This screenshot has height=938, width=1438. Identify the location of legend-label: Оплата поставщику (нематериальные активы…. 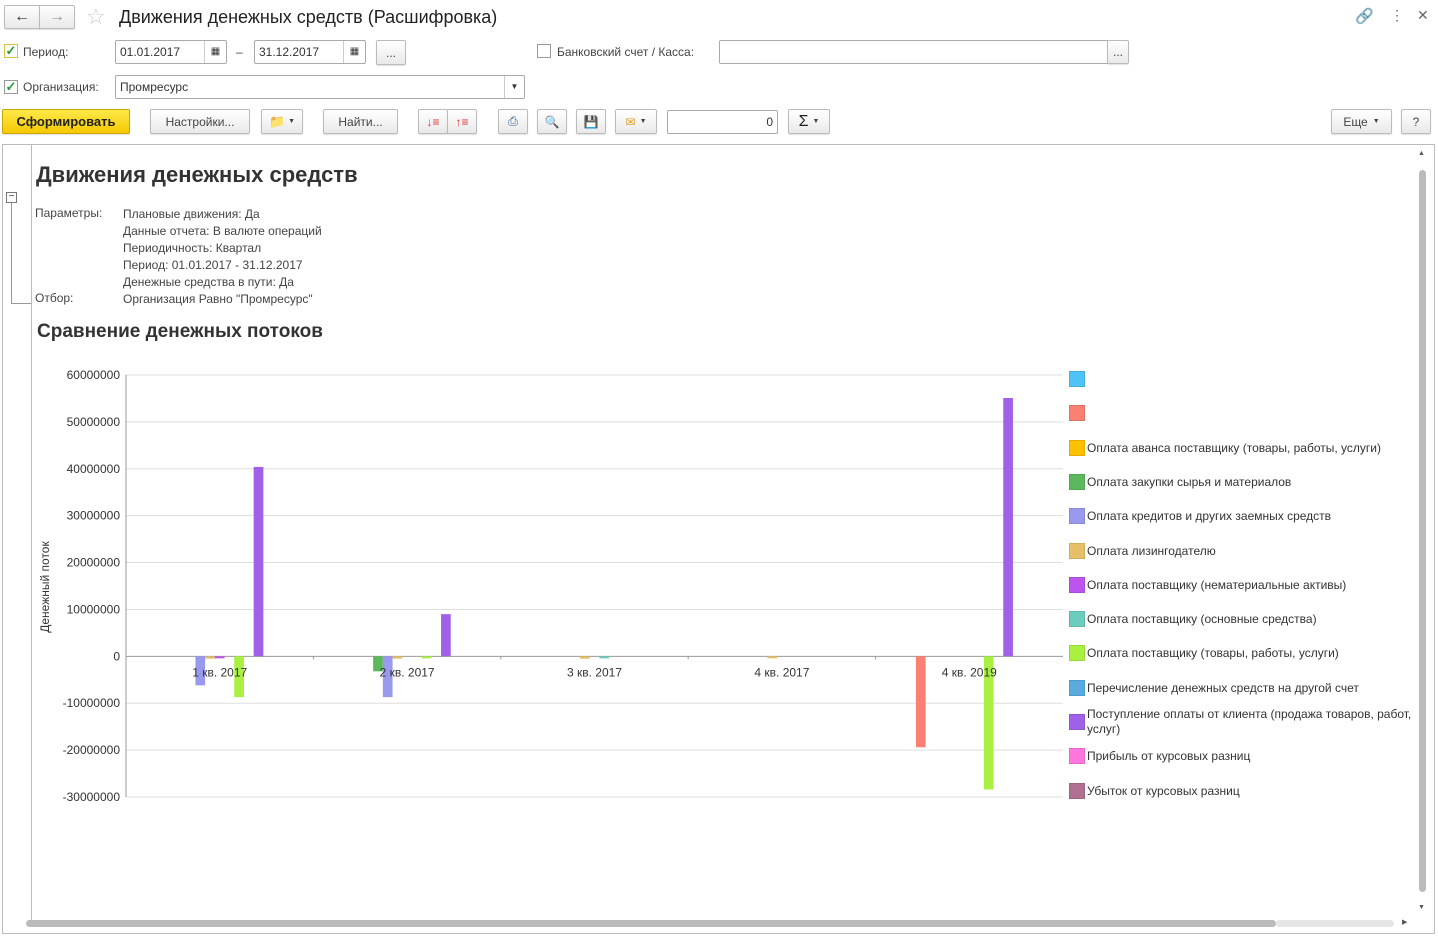
(1217, 584).